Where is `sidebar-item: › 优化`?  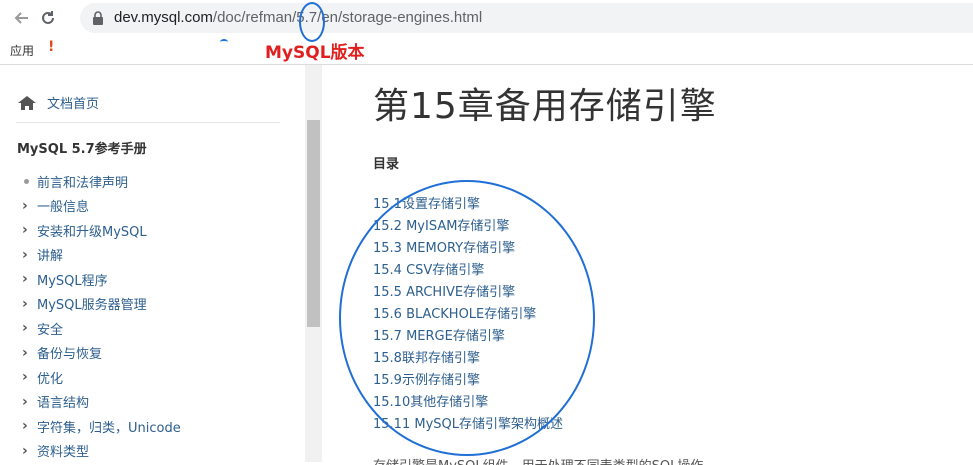
sidebar-item: › 优化 is located at coordinates (101, 377).